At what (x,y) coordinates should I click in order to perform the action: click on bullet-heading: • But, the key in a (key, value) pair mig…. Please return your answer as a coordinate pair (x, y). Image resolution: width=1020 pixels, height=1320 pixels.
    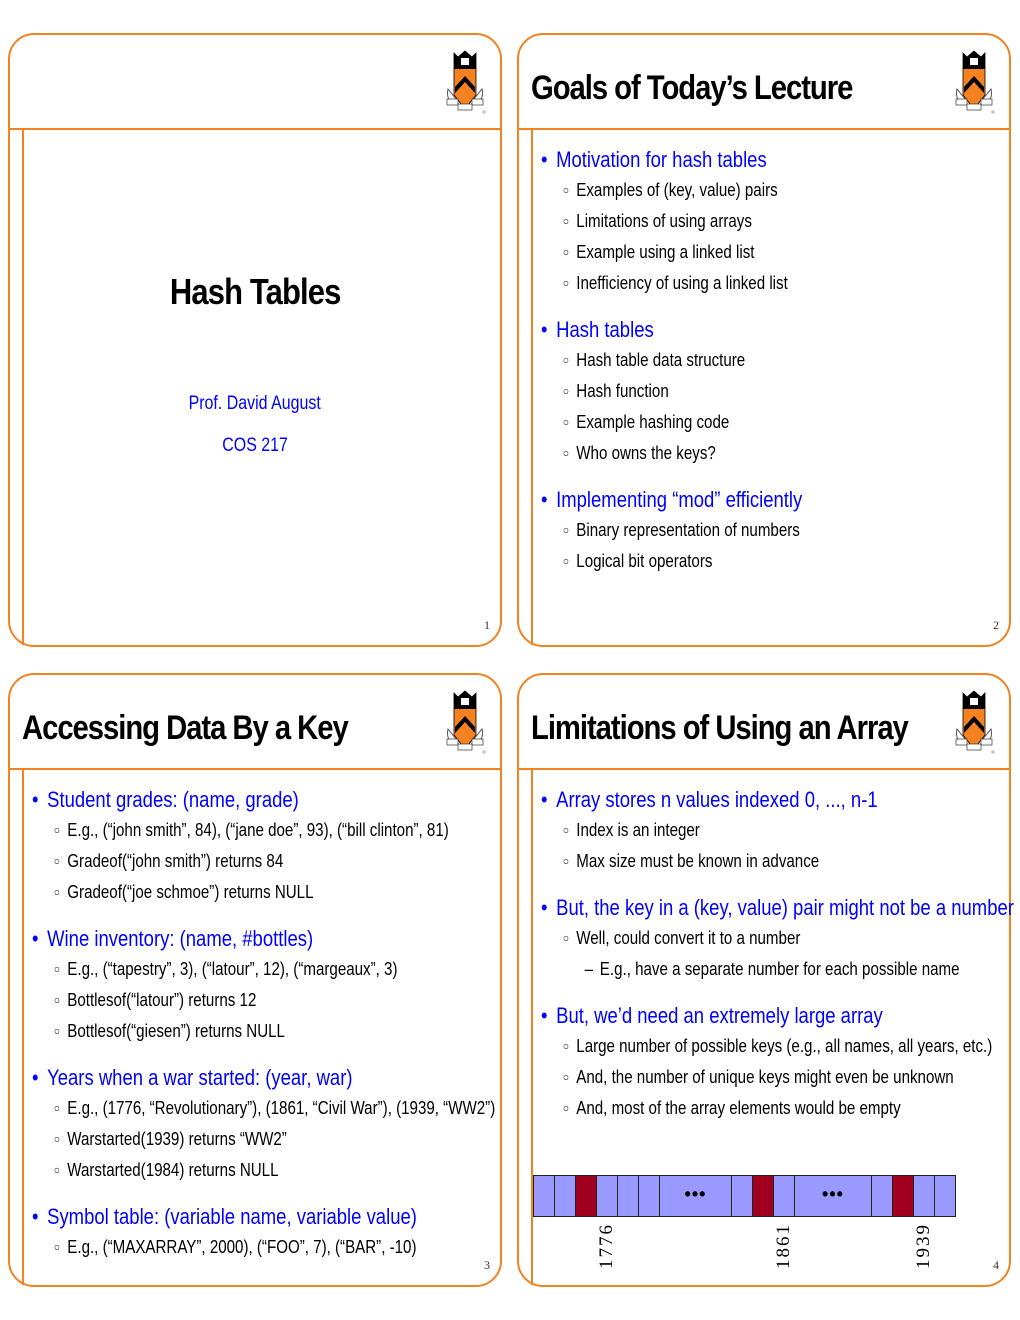
    Looking at the image, I should click on (777, 907).